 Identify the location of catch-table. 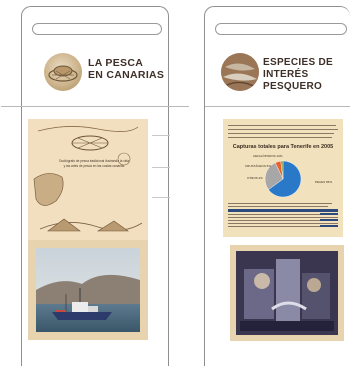
(283, 220).